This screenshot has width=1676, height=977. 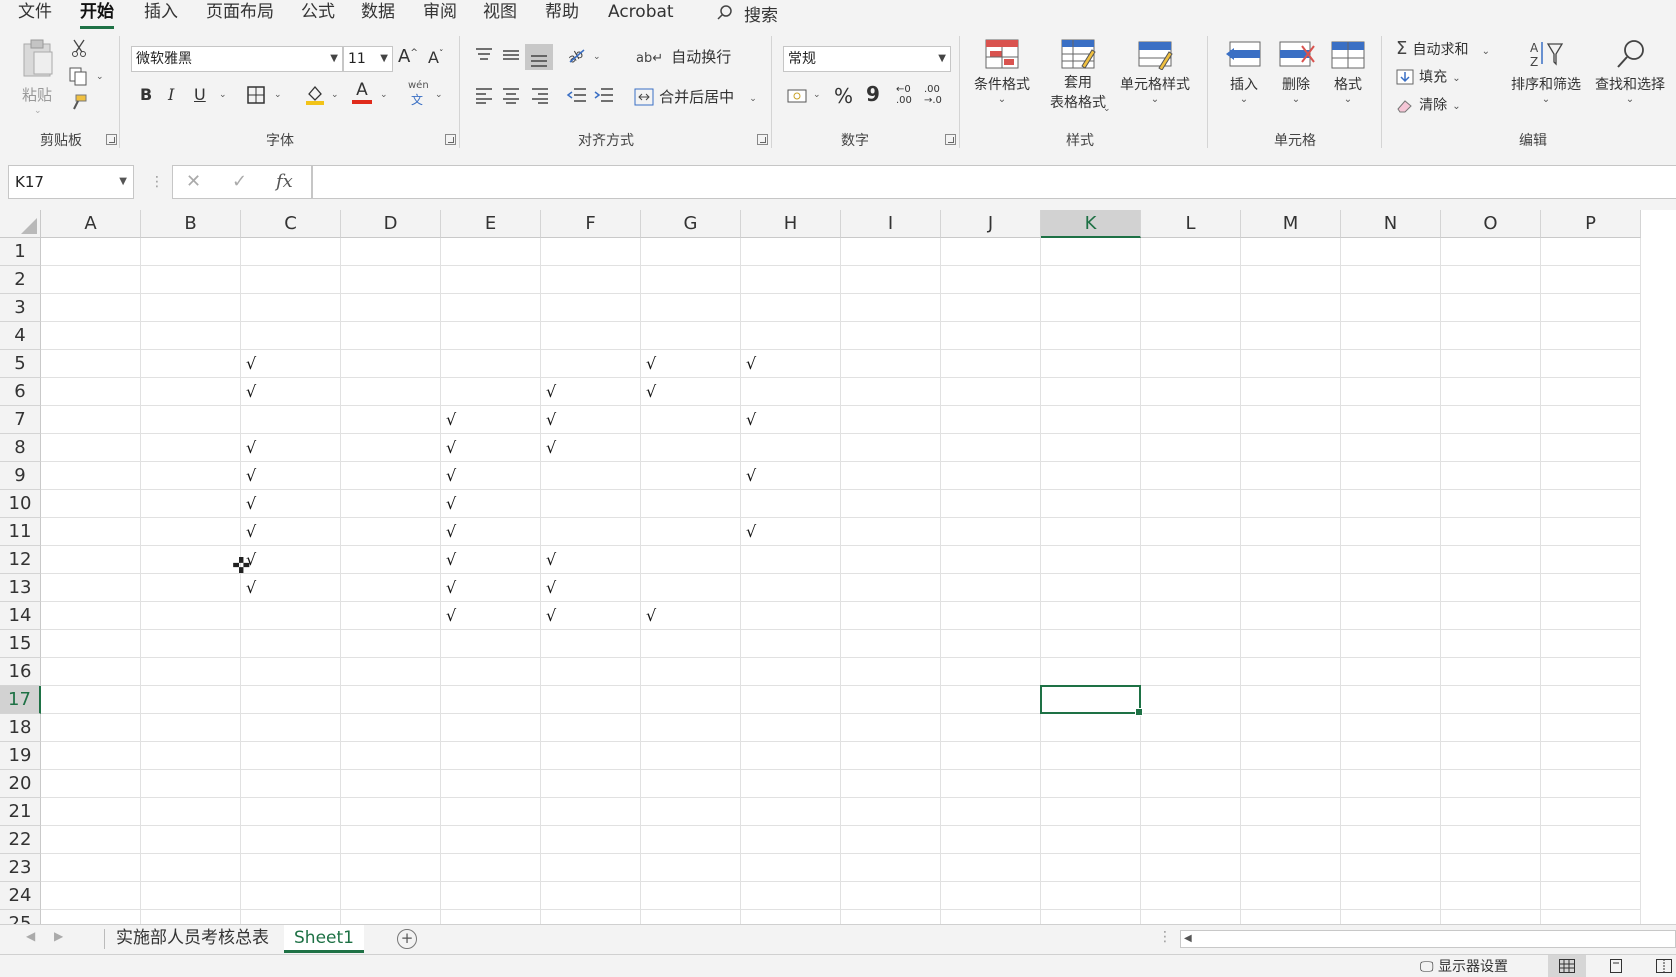 I want to click on column-header-j: J, so click(x=991, y=224).